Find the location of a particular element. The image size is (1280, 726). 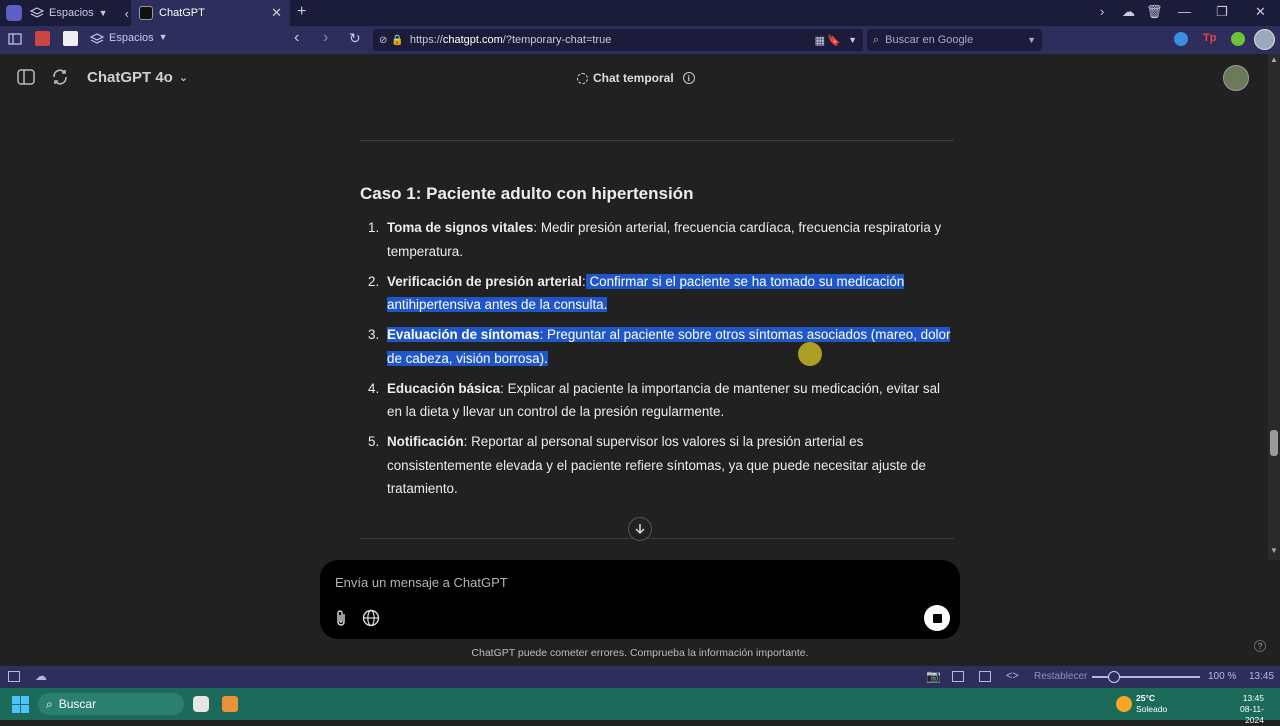

step-number: 4. is located at coordinates (374, 388).